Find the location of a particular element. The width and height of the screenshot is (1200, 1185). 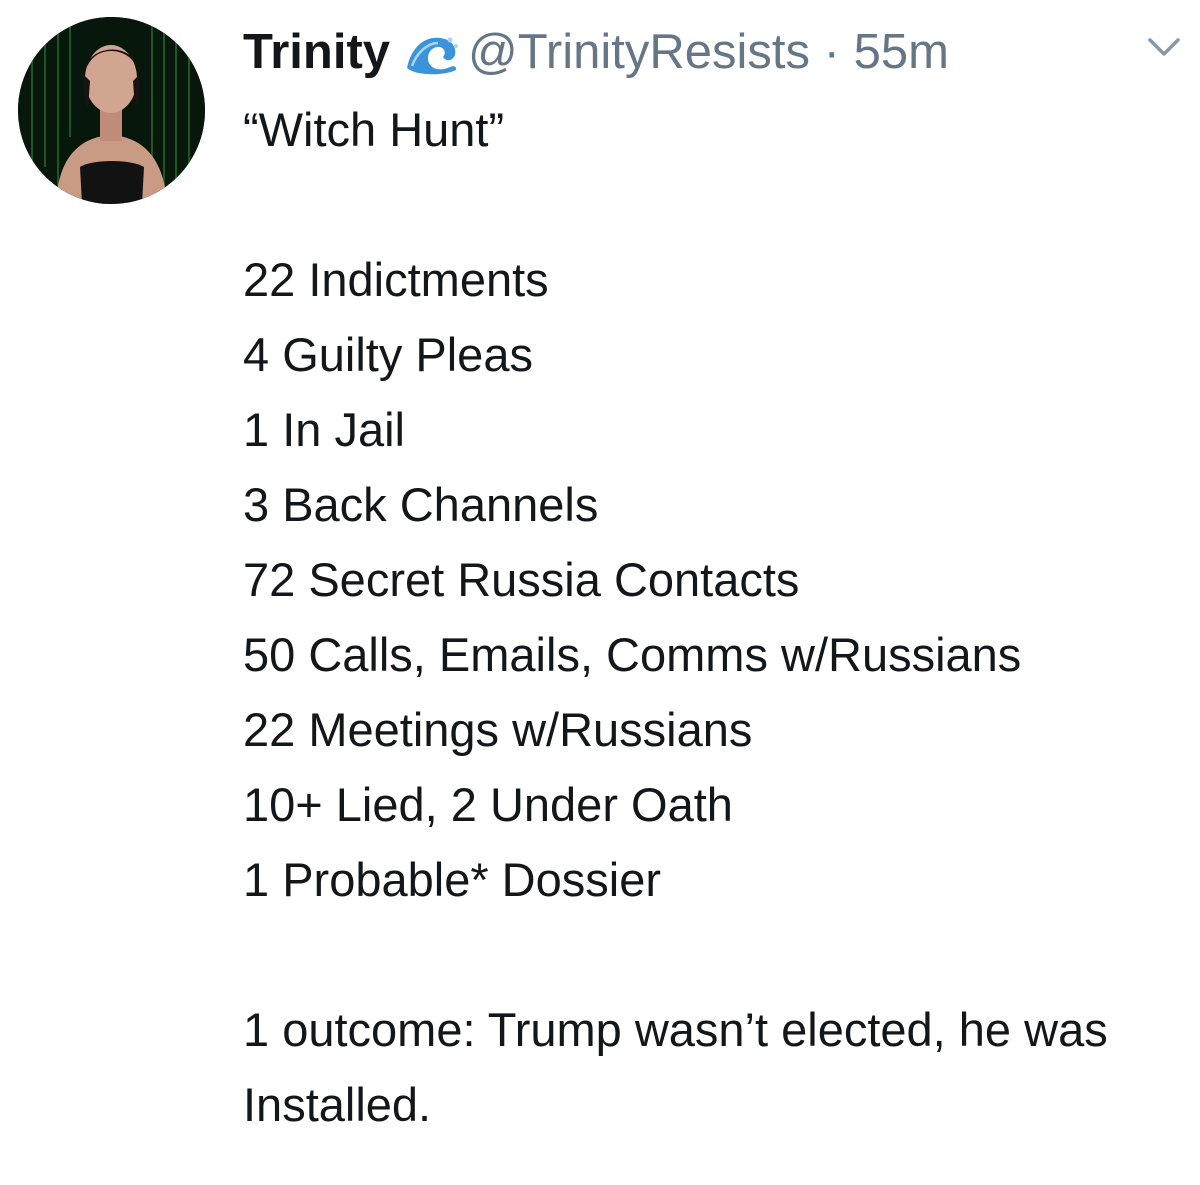

tweet-header: Trinity @TrinityResists · 55m is located at coordinates (653, 49).